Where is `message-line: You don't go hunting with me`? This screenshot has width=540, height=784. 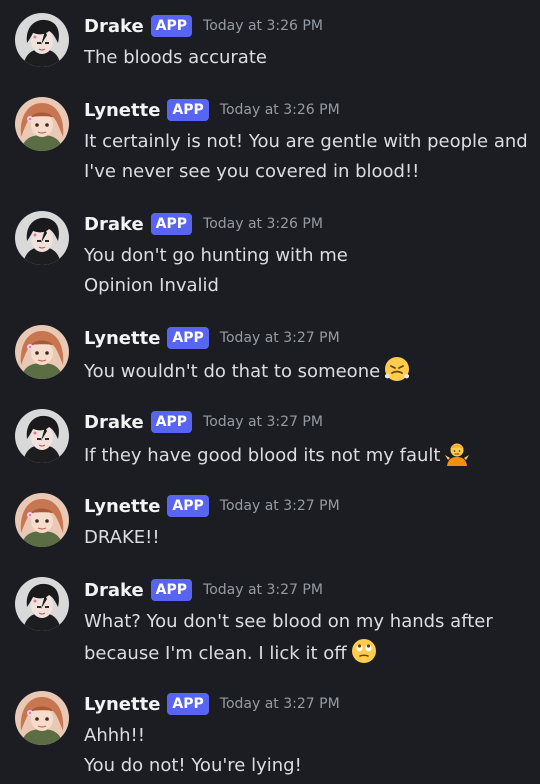
message-line: You don't go hunting with me is located at coordinates (216, 255).